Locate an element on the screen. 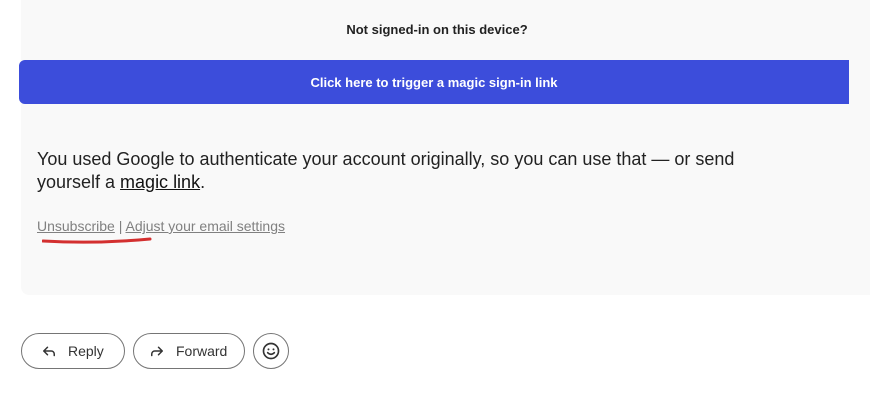 The image size is (870, 394). smiley-icon is located at coordinates (271, 351).